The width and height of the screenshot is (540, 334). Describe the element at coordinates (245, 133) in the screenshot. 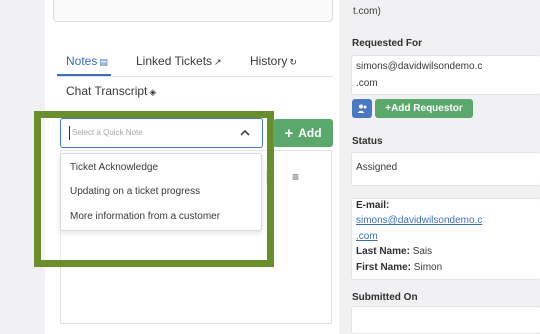

I see `chevron-up-icon` at that location.